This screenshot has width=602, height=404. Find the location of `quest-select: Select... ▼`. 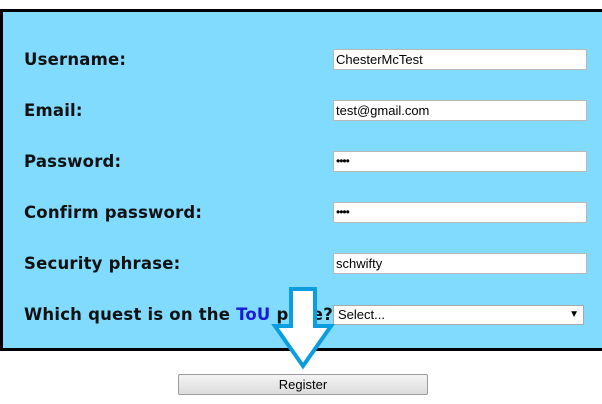

quest-select: Select... ▼ is located at coordinates (458, 315).